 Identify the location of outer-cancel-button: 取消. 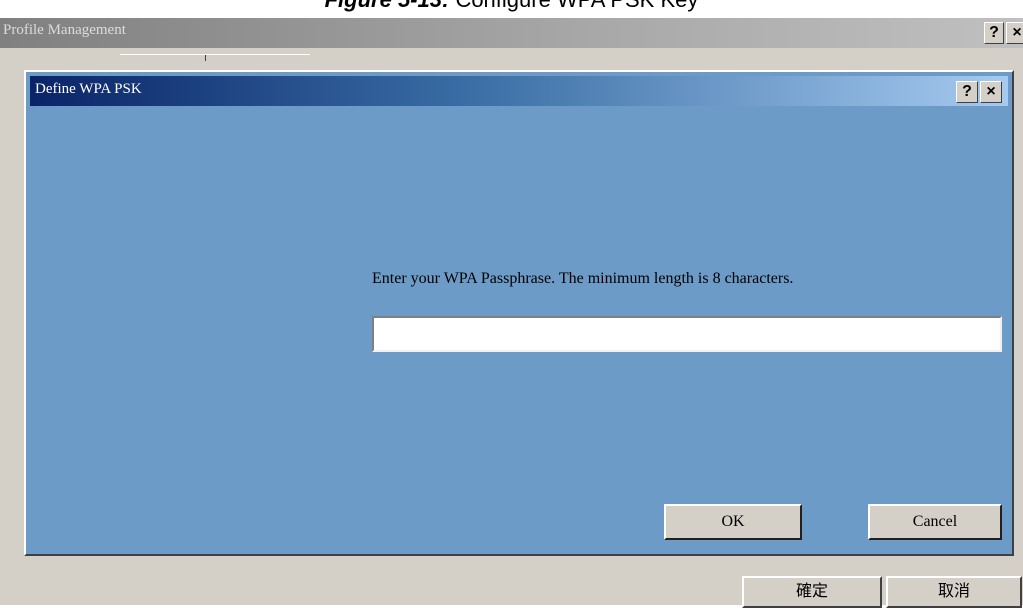
(954, 592).